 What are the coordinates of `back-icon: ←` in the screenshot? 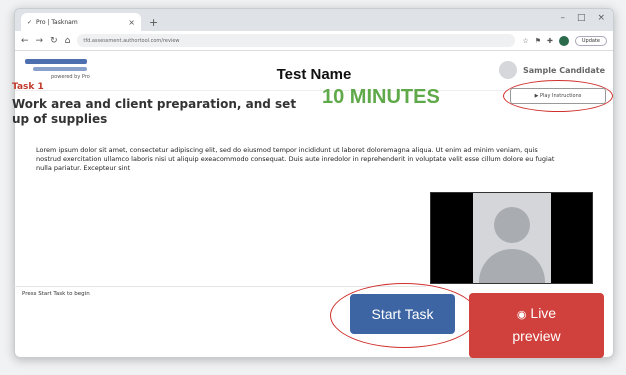 It's located at (25, 41).